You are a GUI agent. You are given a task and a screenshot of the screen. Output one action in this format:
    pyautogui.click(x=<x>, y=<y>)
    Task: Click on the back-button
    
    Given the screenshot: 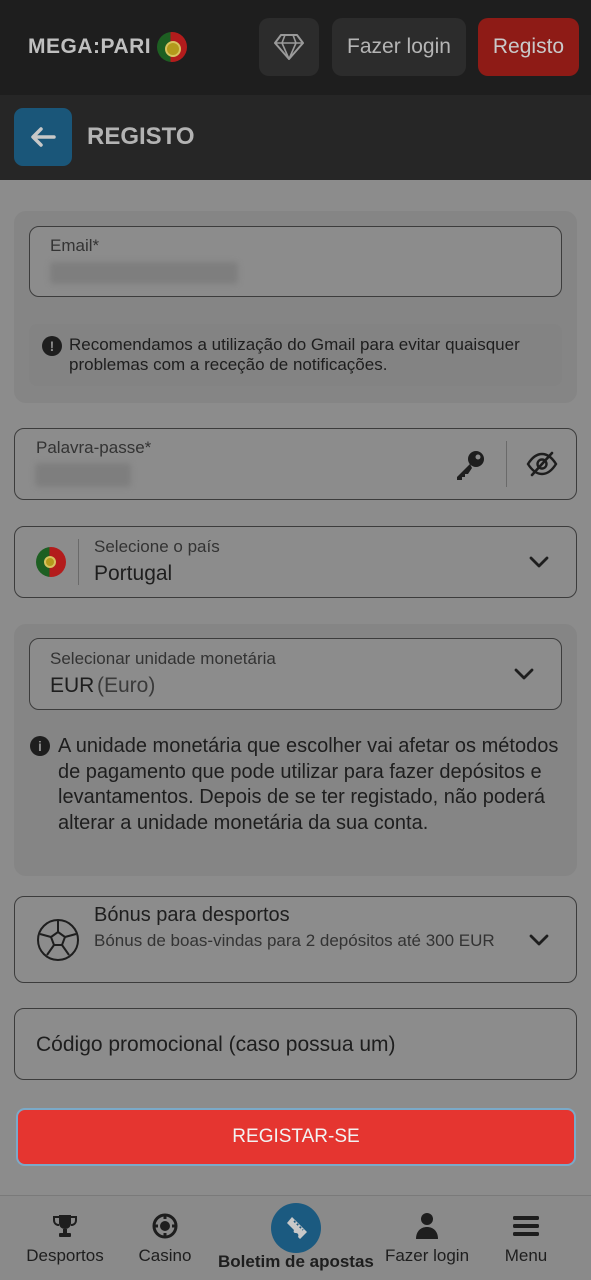 What is the action you would take?
    pyautogui.click(x=43, y=137)
    